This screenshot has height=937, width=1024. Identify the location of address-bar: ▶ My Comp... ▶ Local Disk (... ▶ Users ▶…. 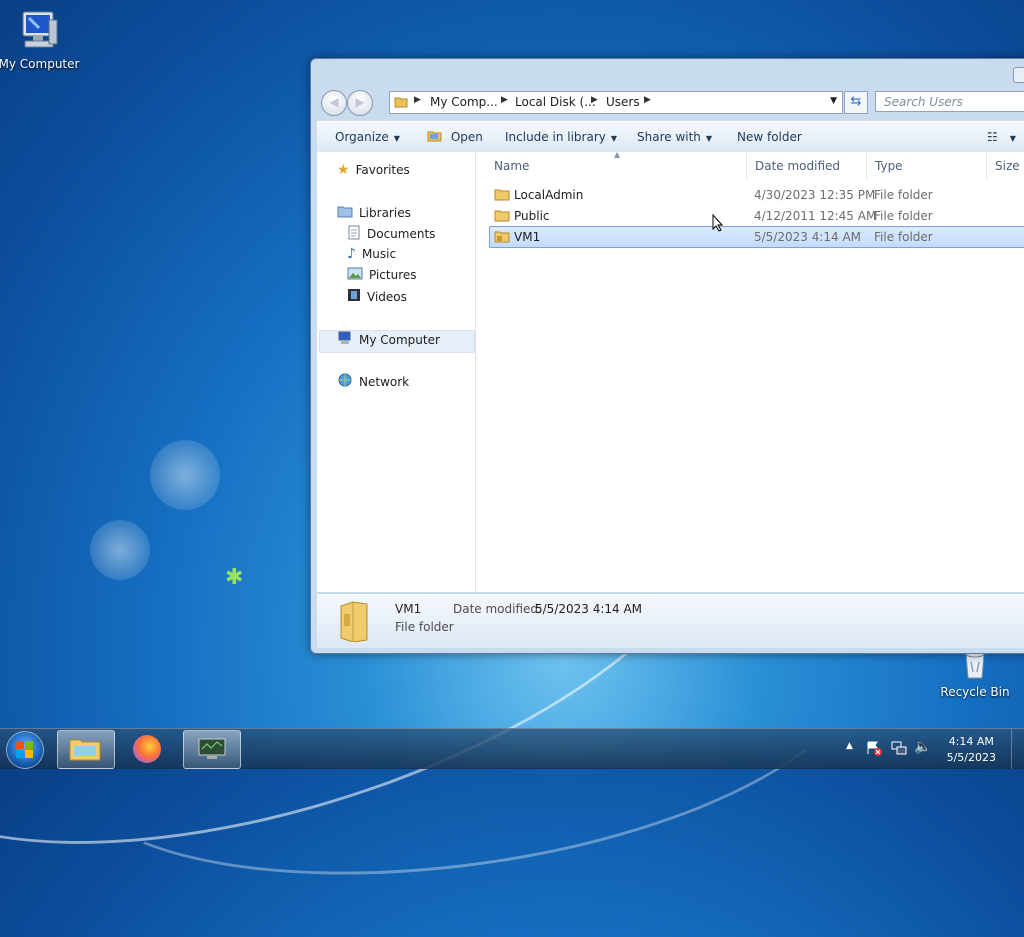
(616, 102).